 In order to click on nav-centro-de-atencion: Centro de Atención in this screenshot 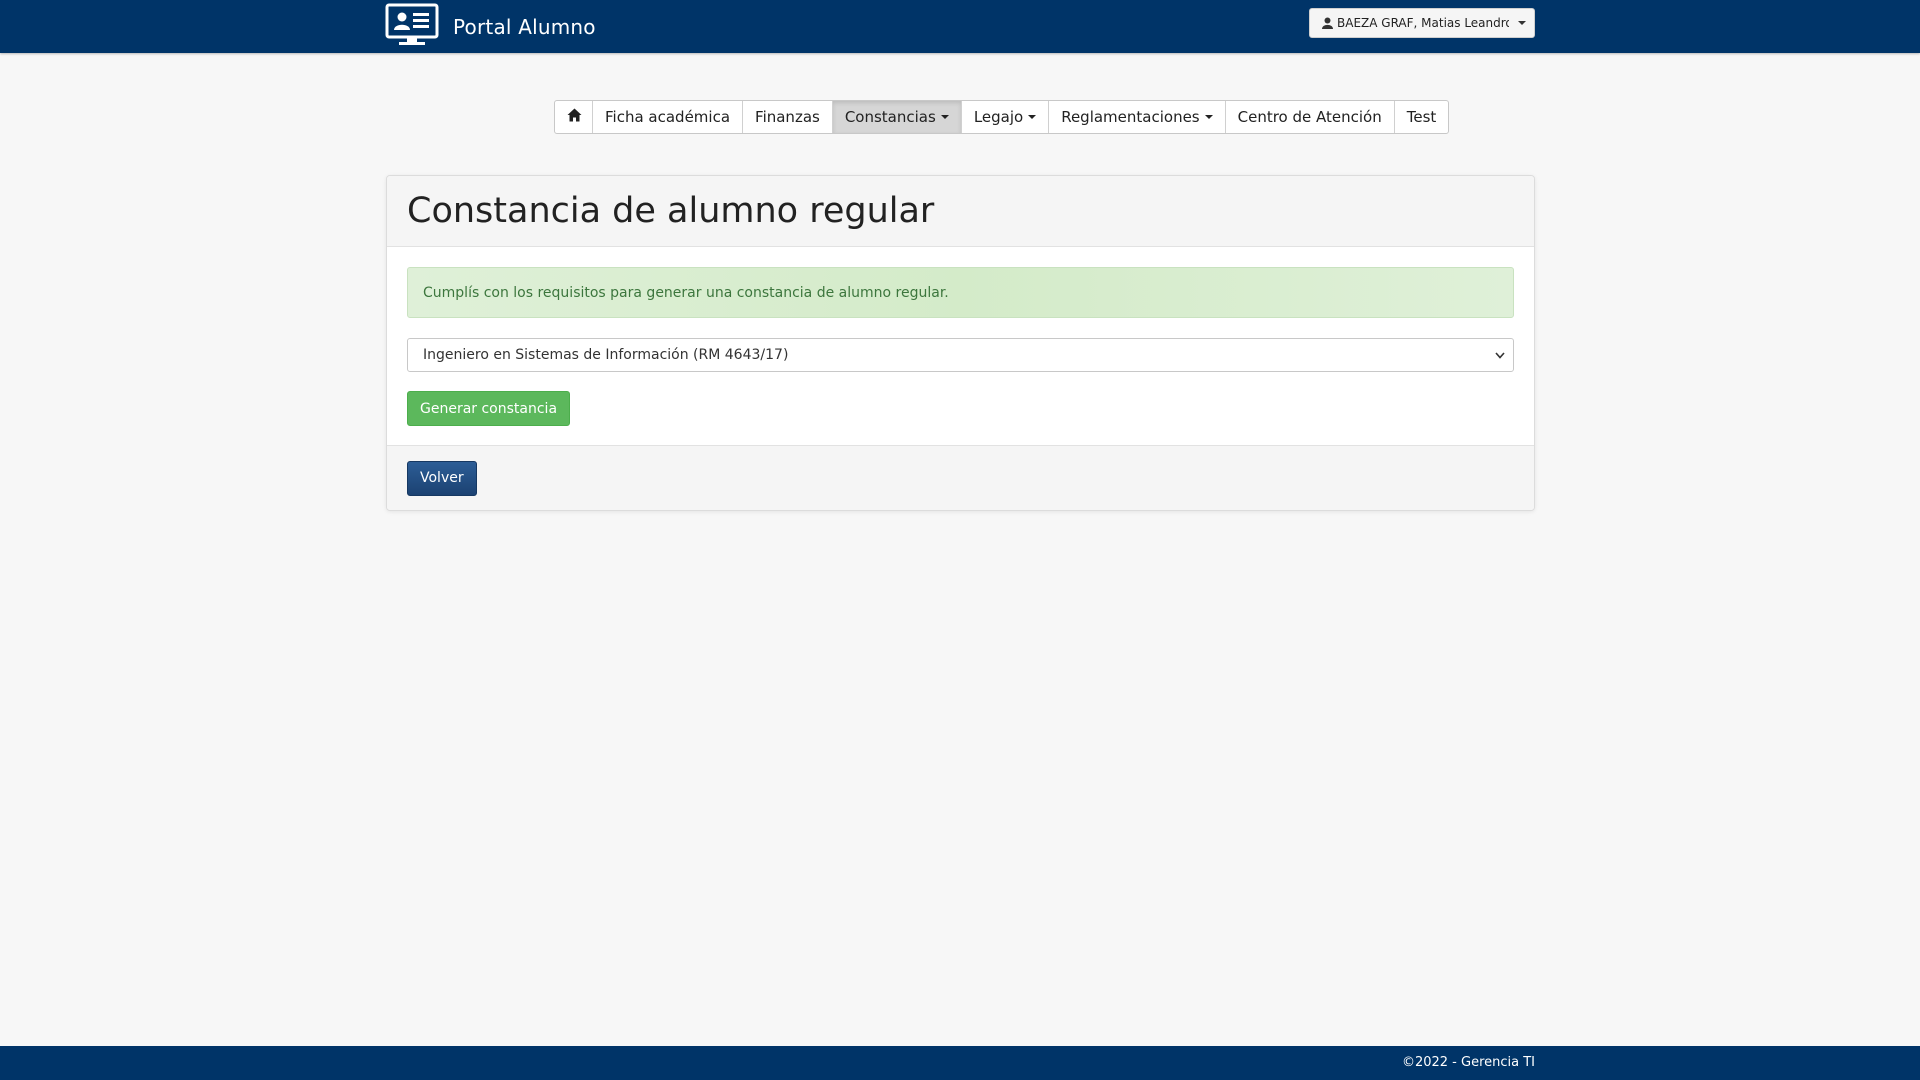, I will do `click(1309, 117)`.